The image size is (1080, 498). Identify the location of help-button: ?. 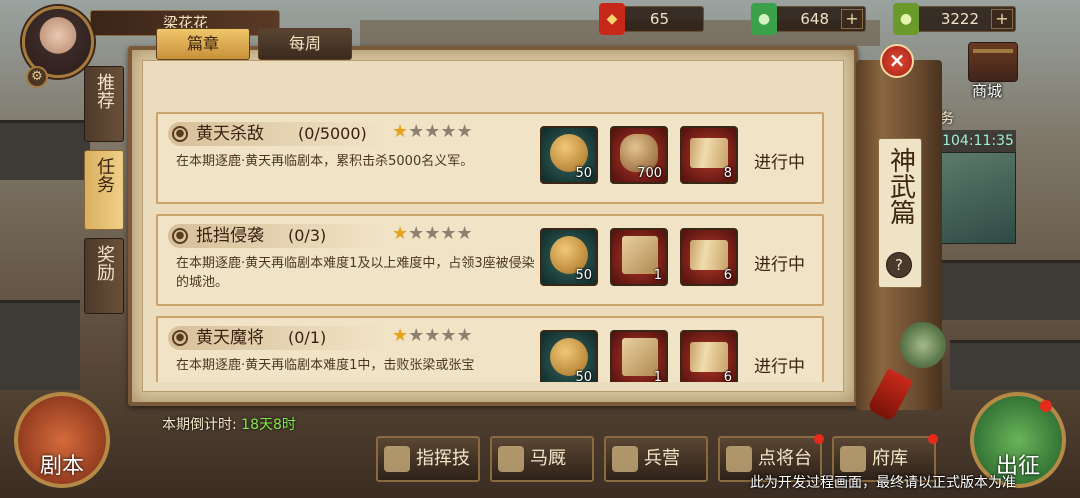
(899, 265).